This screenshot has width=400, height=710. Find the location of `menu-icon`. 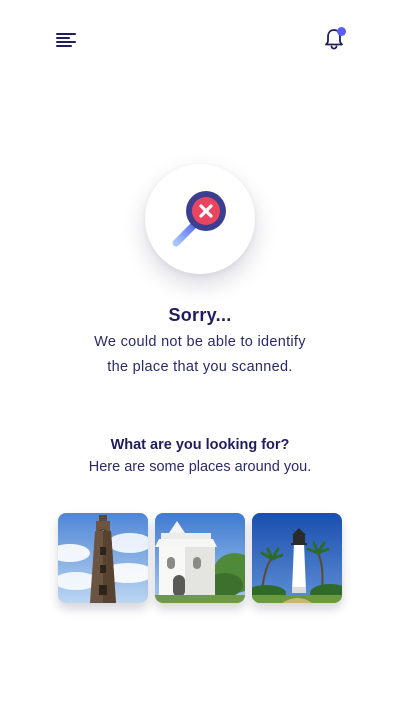

menu-icon is located at coordinates (66, 40).